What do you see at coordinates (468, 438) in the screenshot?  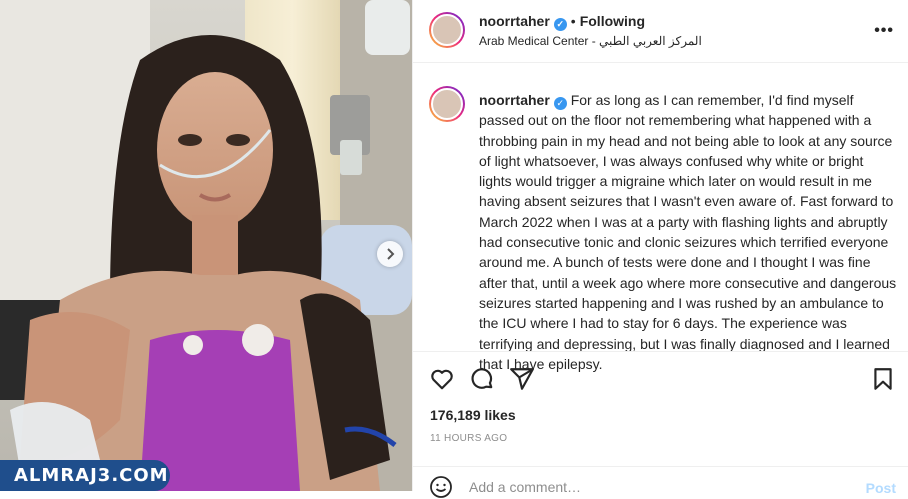 I see `post-timestamp: 11 HOURS AGO` at bounding box center [468, 438].